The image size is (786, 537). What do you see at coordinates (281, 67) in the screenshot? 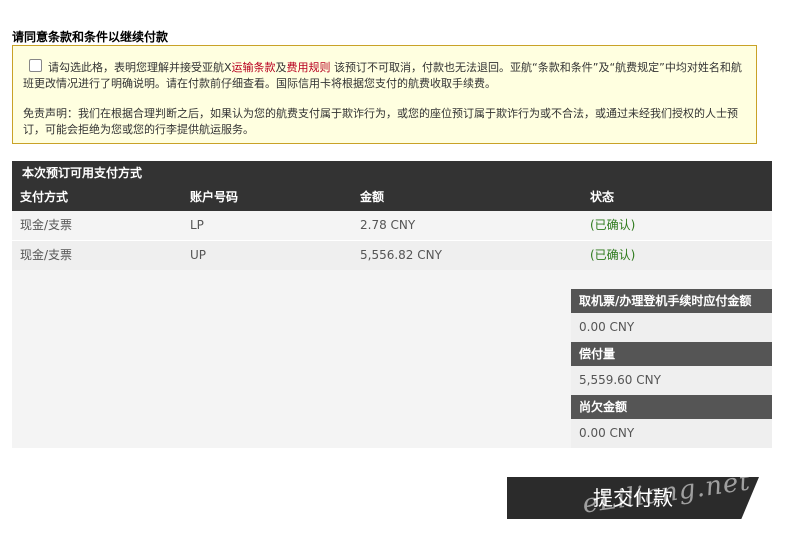
I see `terms-connector: 及` at bounding box center [281, 67].